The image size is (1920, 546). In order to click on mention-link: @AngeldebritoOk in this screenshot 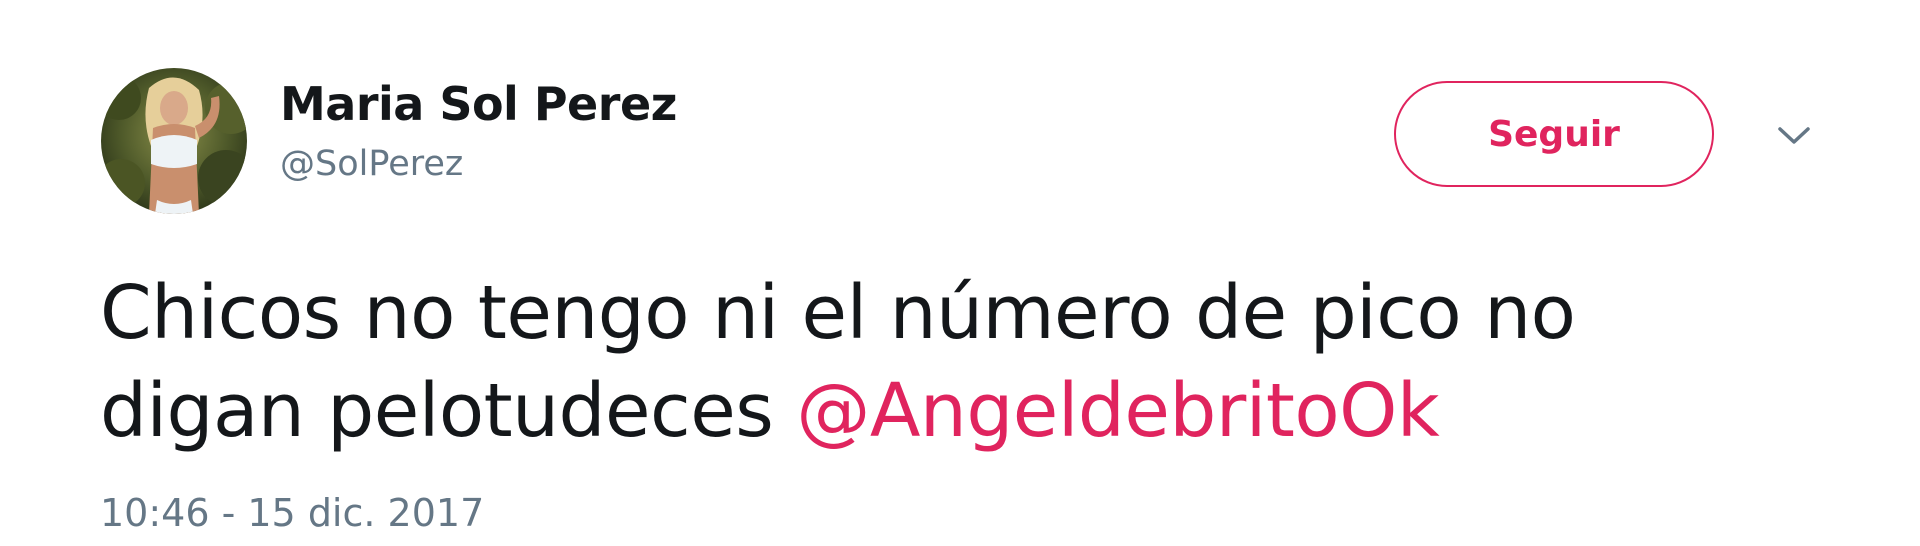, I will do `click(1117, 411)`.